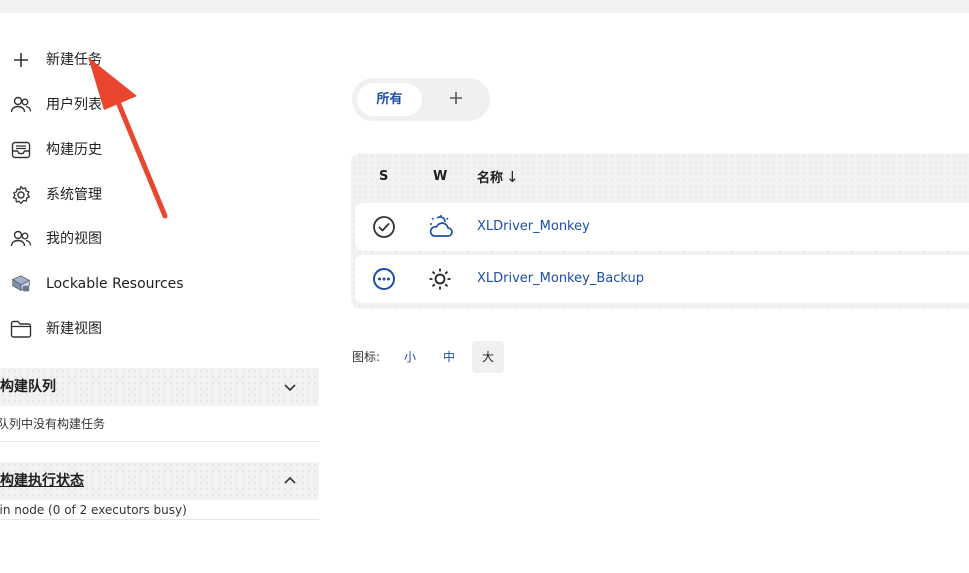 The height and width of the screenshot is (573, 969). What do you see at coordinates (290, 387) in the screenshot?
I see `chevron-down-icon` at bounding box center [290, 387].